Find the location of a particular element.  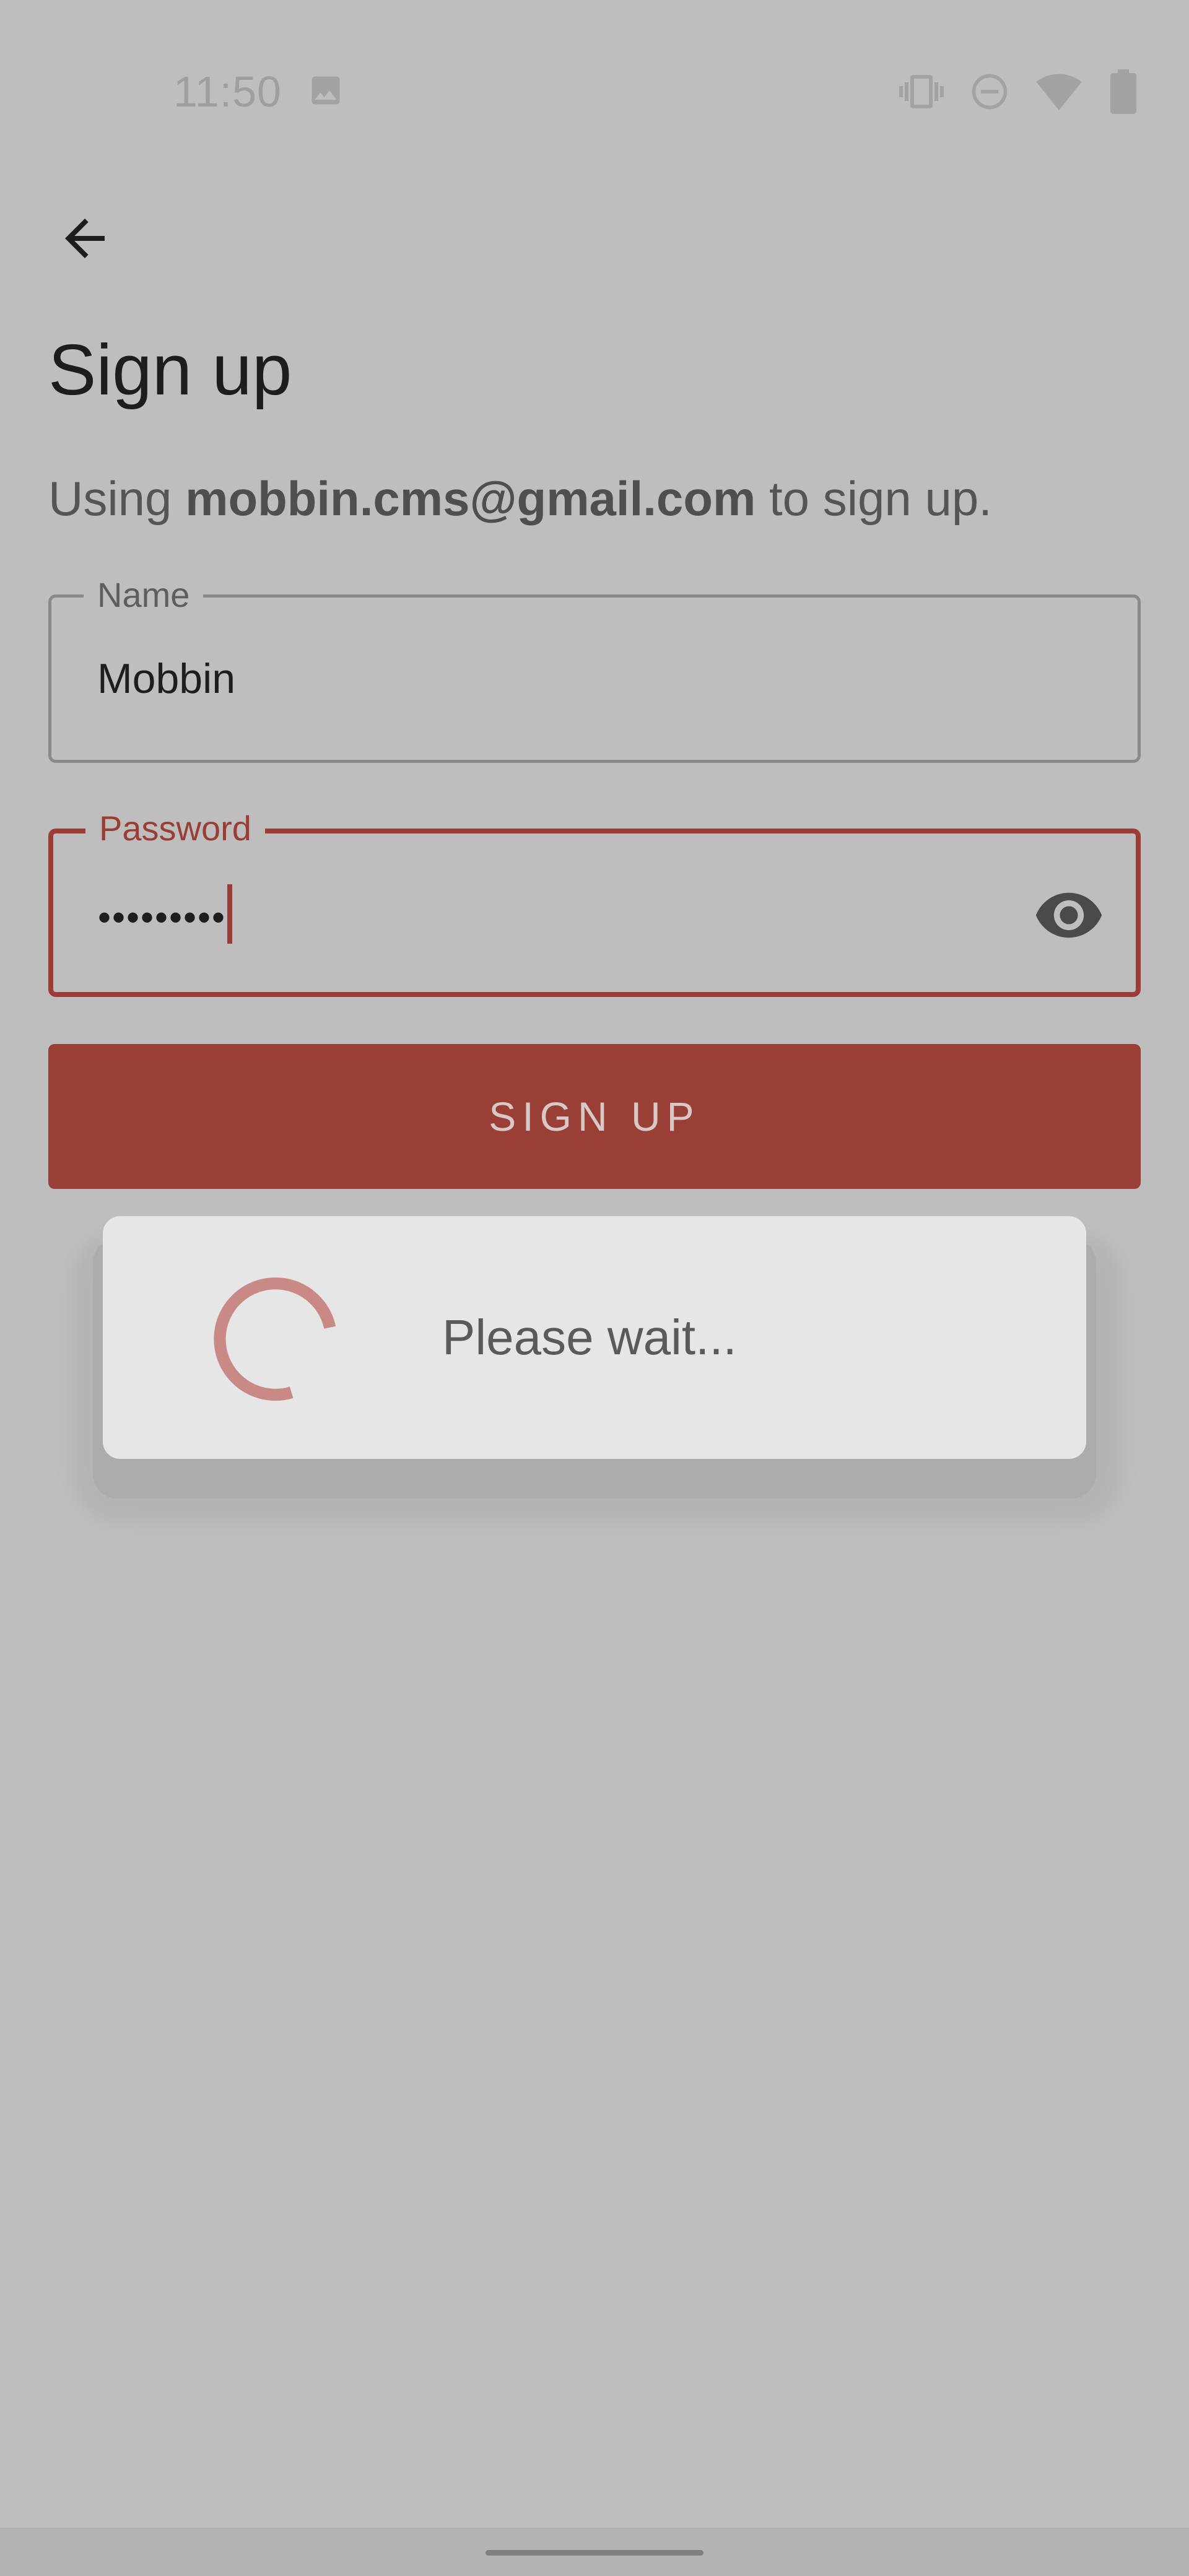

back-button is located at coordinates (85, 238).